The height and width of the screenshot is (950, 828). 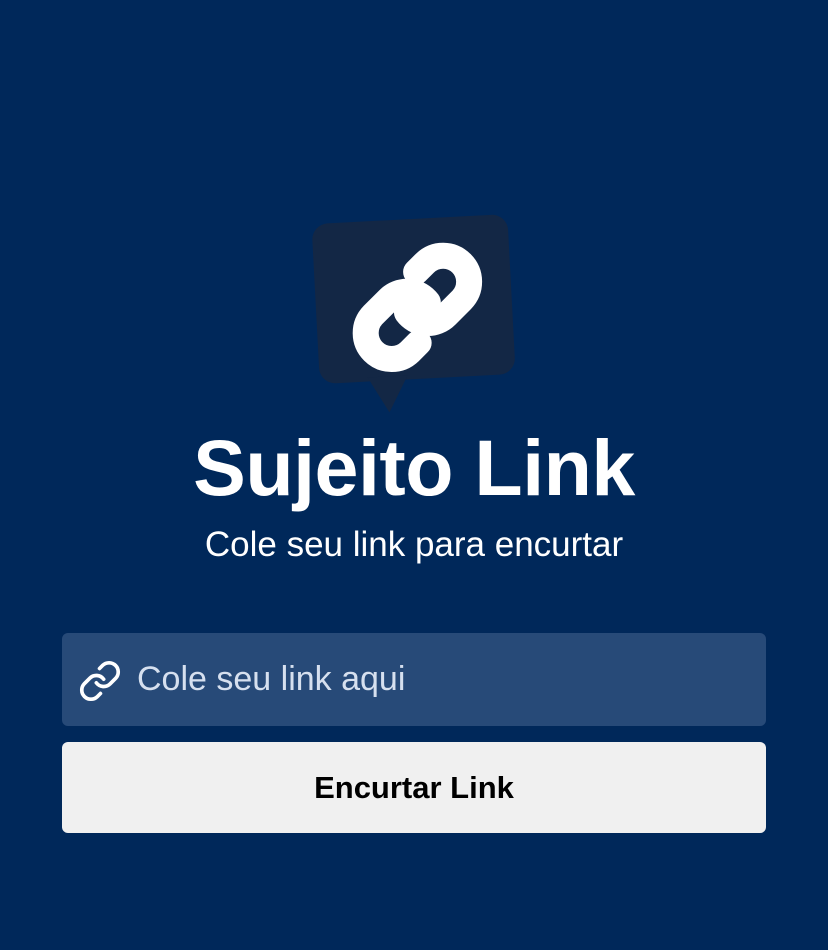 I want to click on link-input, so click(x=414, y=679).